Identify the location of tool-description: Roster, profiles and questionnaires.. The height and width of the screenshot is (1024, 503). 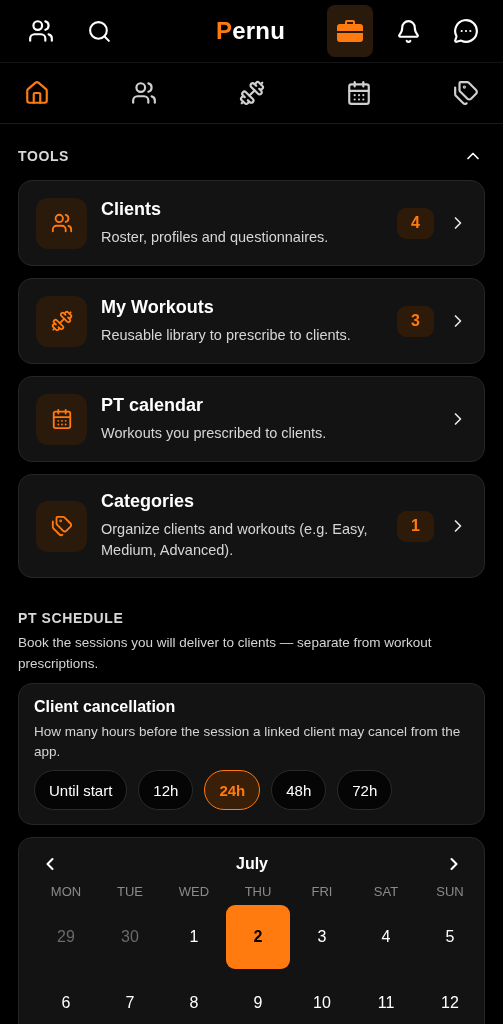
(215, 237).